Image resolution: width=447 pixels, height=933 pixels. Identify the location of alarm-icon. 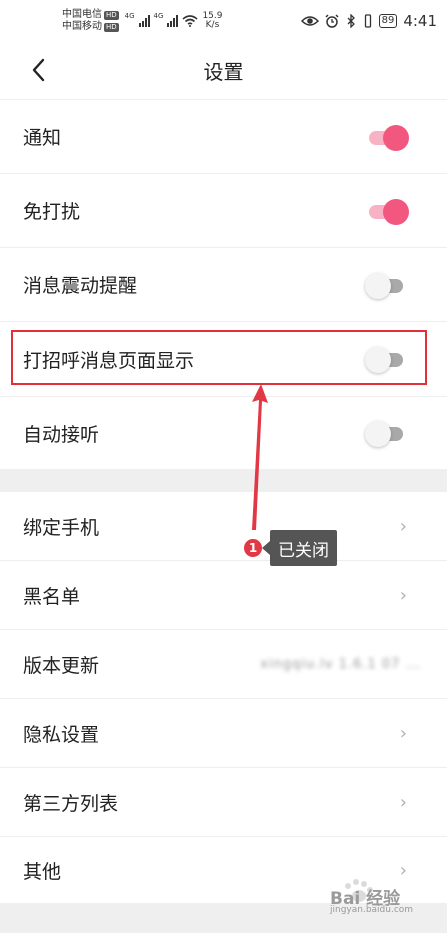
(332, 21).